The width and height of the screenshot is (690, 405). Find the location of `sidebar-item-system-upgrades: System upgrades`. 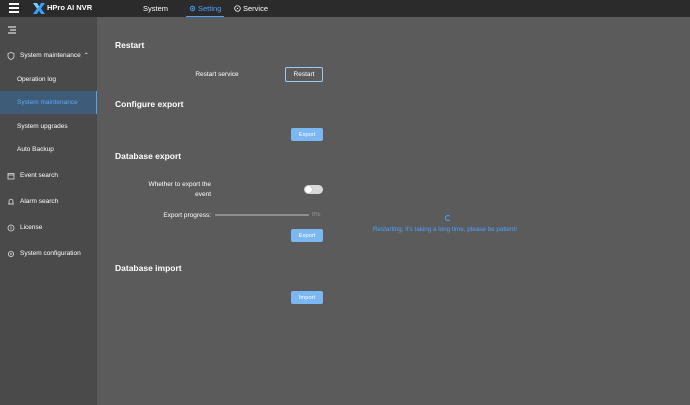

sidebar-item-system-upgrades: System upgrades is located at coordinates (48, 126).